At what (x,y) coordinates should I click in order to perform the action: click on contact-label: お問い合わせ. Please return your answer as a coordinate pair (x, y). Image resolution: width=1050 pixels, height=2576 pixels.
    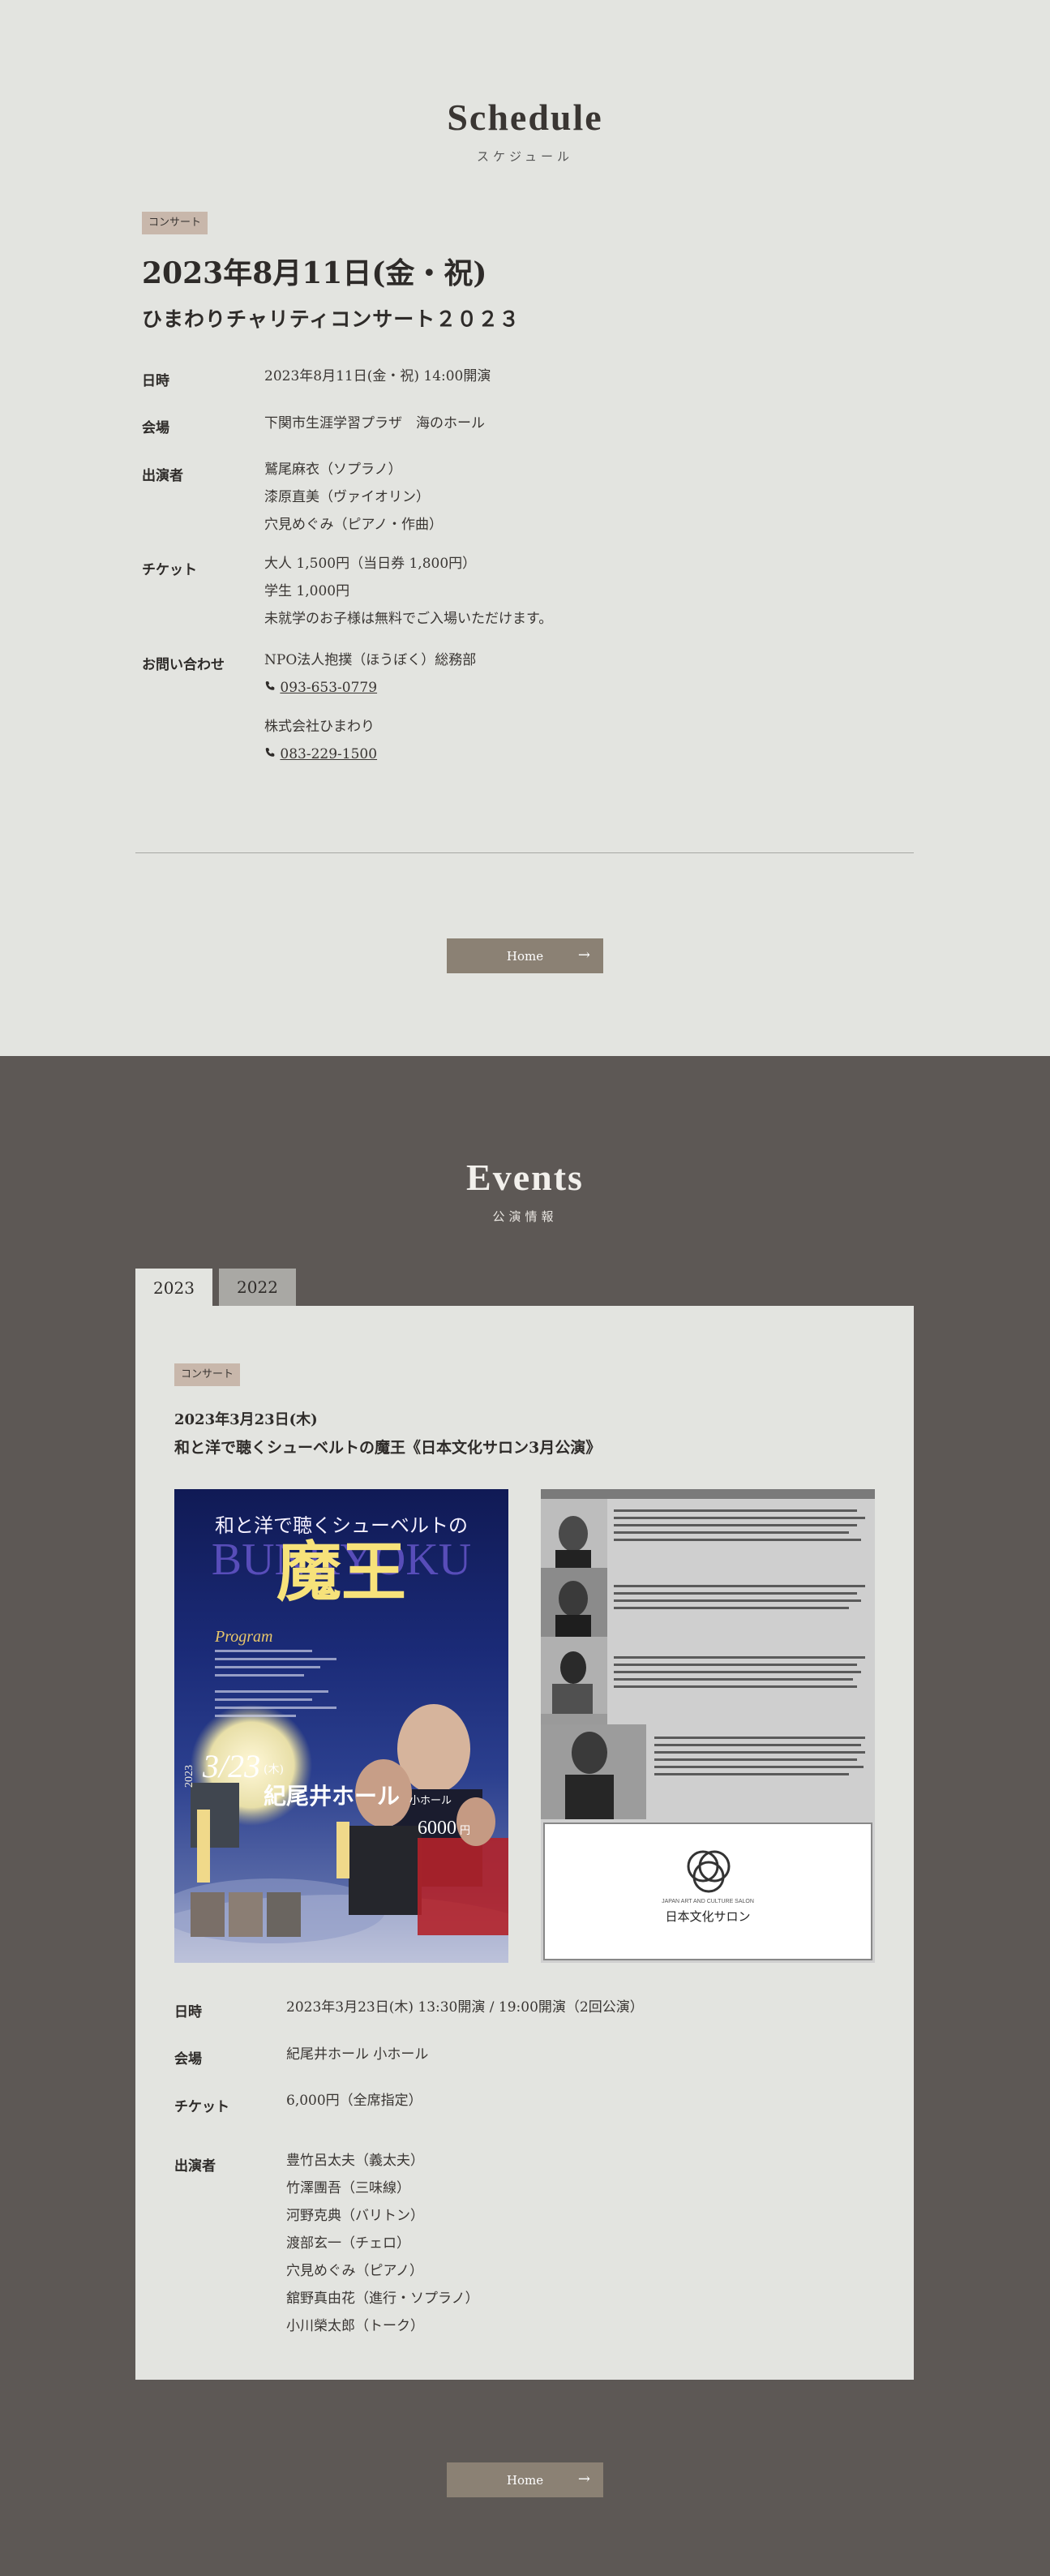
    Looking at the image, I should click on (184, 665).